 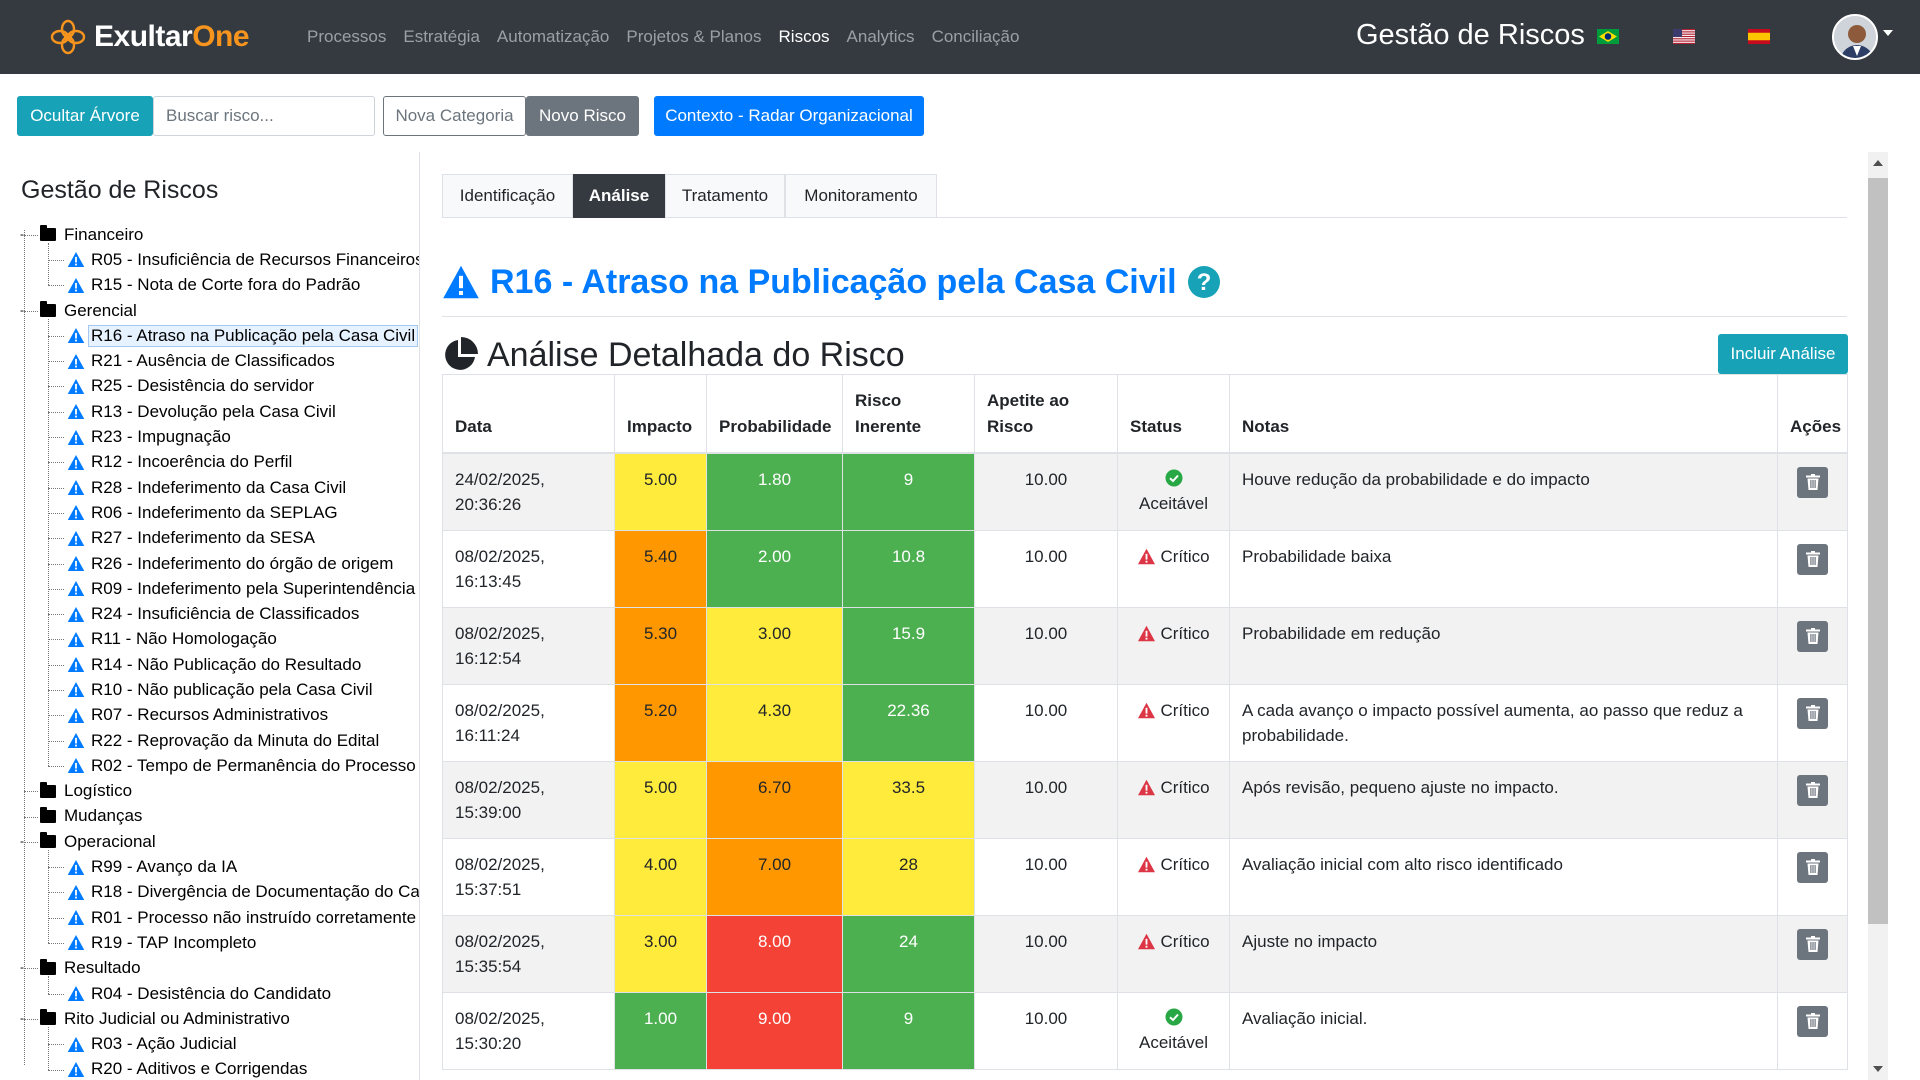 I want to click on cell-impact: 5.20, so click(x=660, y=722).